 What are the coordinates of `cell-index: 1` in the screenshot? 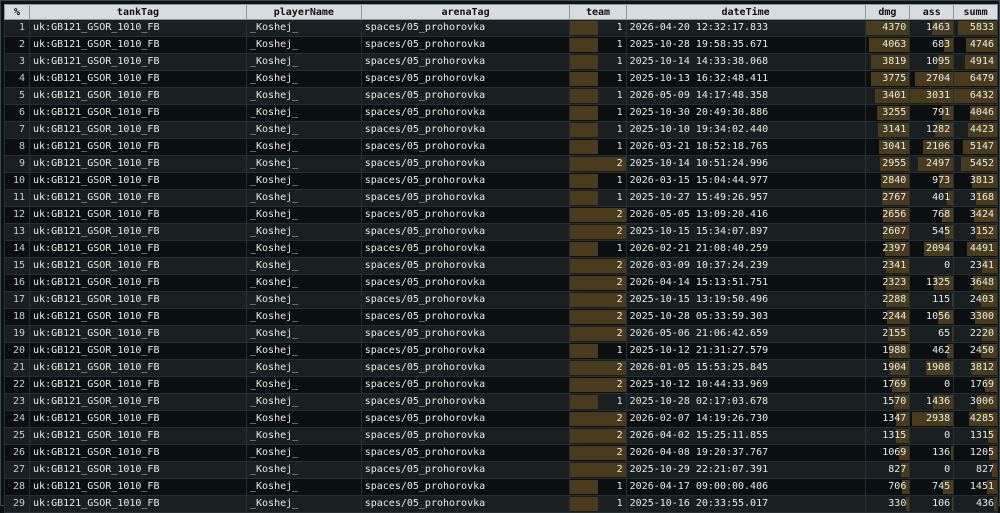 It's located at (17, 28).